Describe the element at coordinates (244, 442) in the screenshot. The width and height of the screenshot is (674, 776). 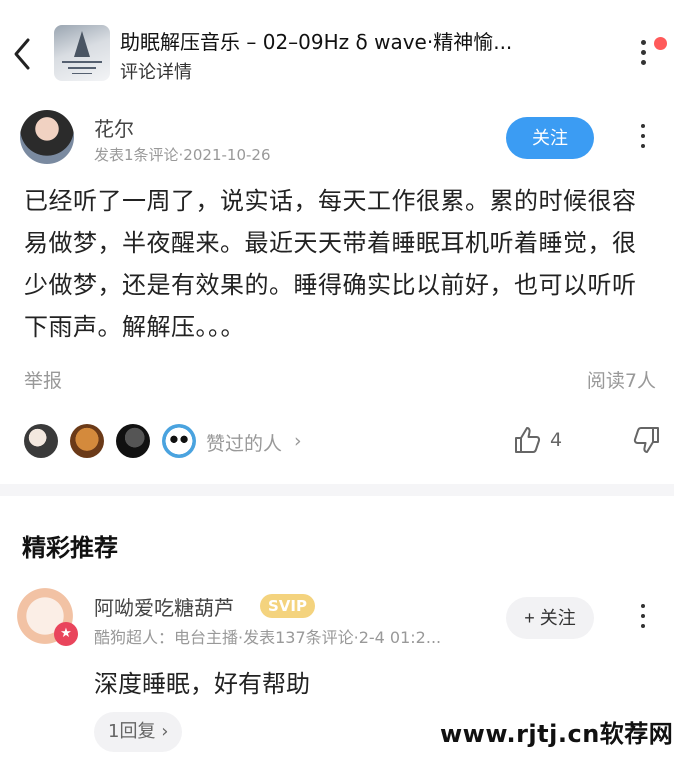
I see `likers-link: 赞过的人` at that location.